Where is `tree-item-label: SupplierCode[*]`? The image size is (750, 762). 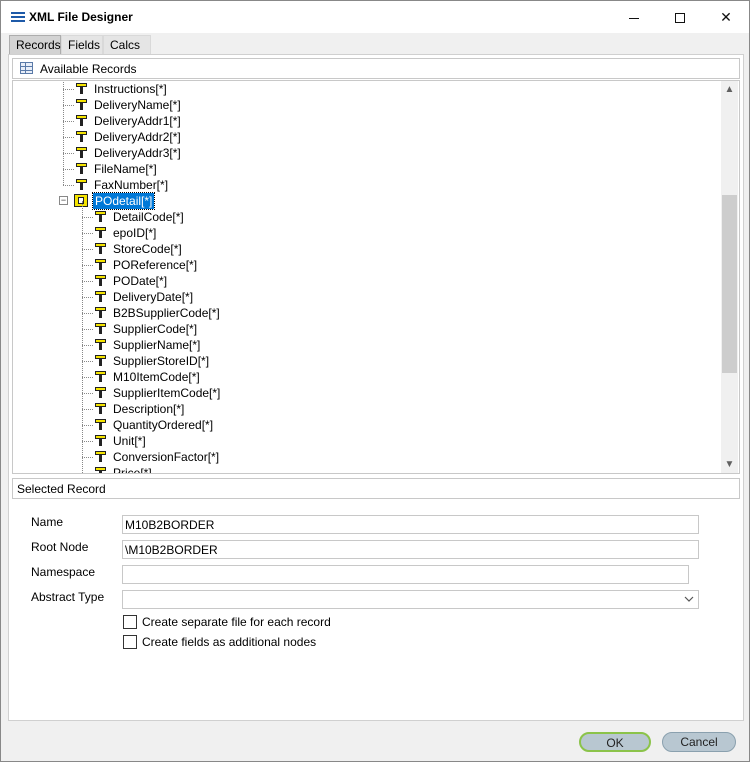
tree-item-label: SupplierCode[*] is located at coordinates (155, 329).